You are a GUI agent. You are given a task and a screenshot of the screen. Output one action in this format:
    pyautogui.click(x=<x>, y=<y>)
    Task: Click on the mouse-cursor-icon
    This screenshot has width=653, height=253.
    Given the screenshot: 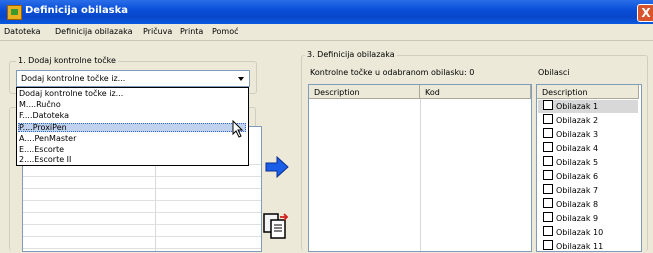 What is the action you would take?
    pyautogui.click(x=238, y=129)
    